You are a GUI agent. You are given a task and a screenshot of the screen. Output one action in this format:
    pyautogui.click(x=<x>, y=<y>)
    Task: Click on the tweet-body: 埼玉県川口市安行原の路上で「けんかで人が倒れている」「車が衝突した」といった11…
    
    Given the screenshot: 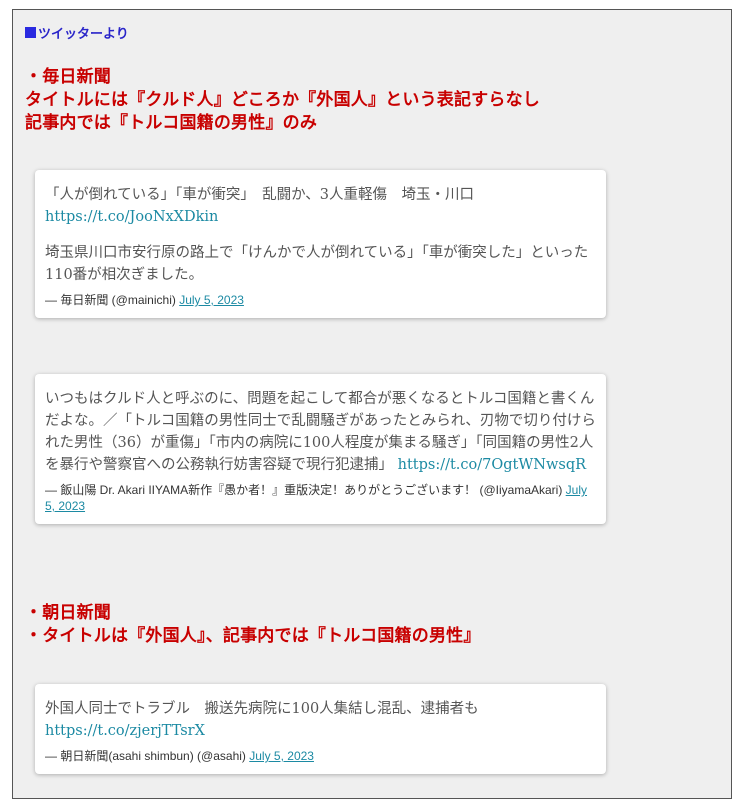 What is the action you would take?
    pyautogui.click(x=317, y=264)
    